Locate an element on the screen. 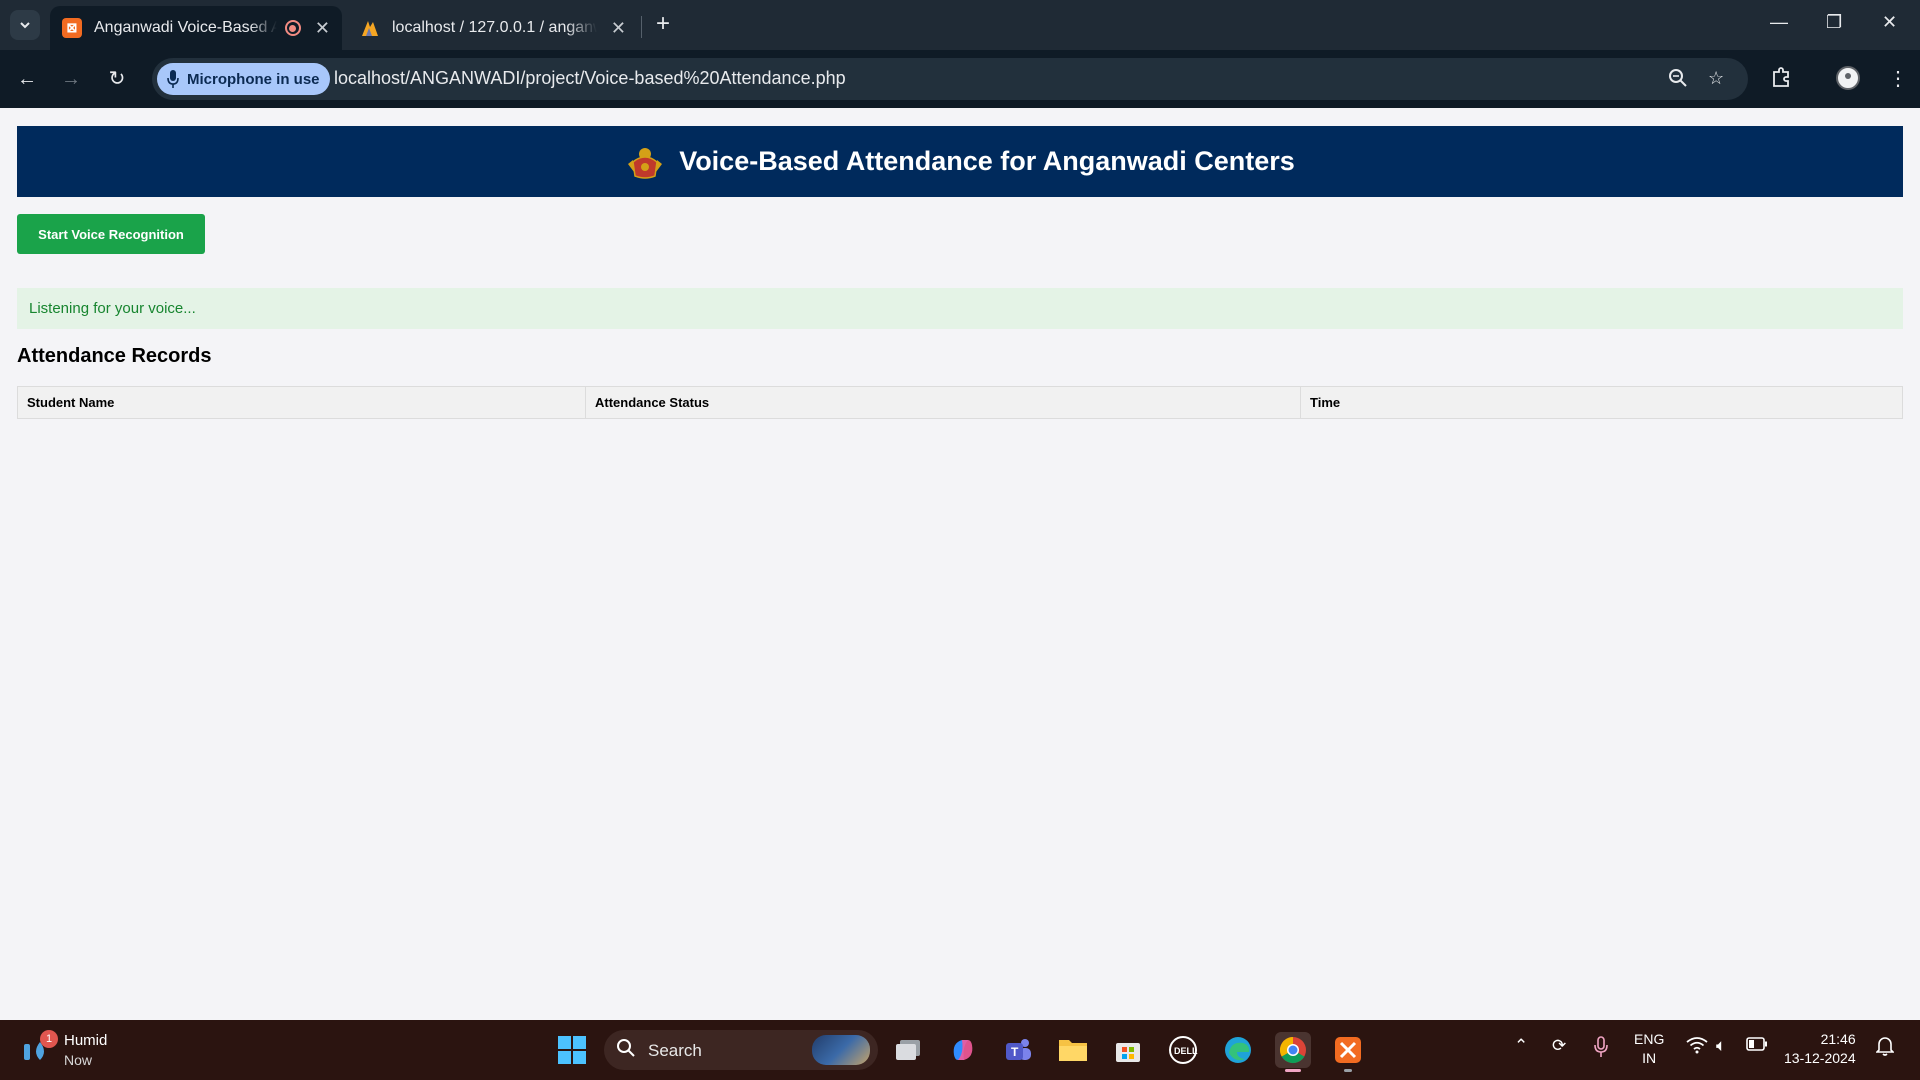 The height and width of the screenshot is (1080, 1920). column-header-attendance-status: Attendance Status is located at coordinates (943, 402).